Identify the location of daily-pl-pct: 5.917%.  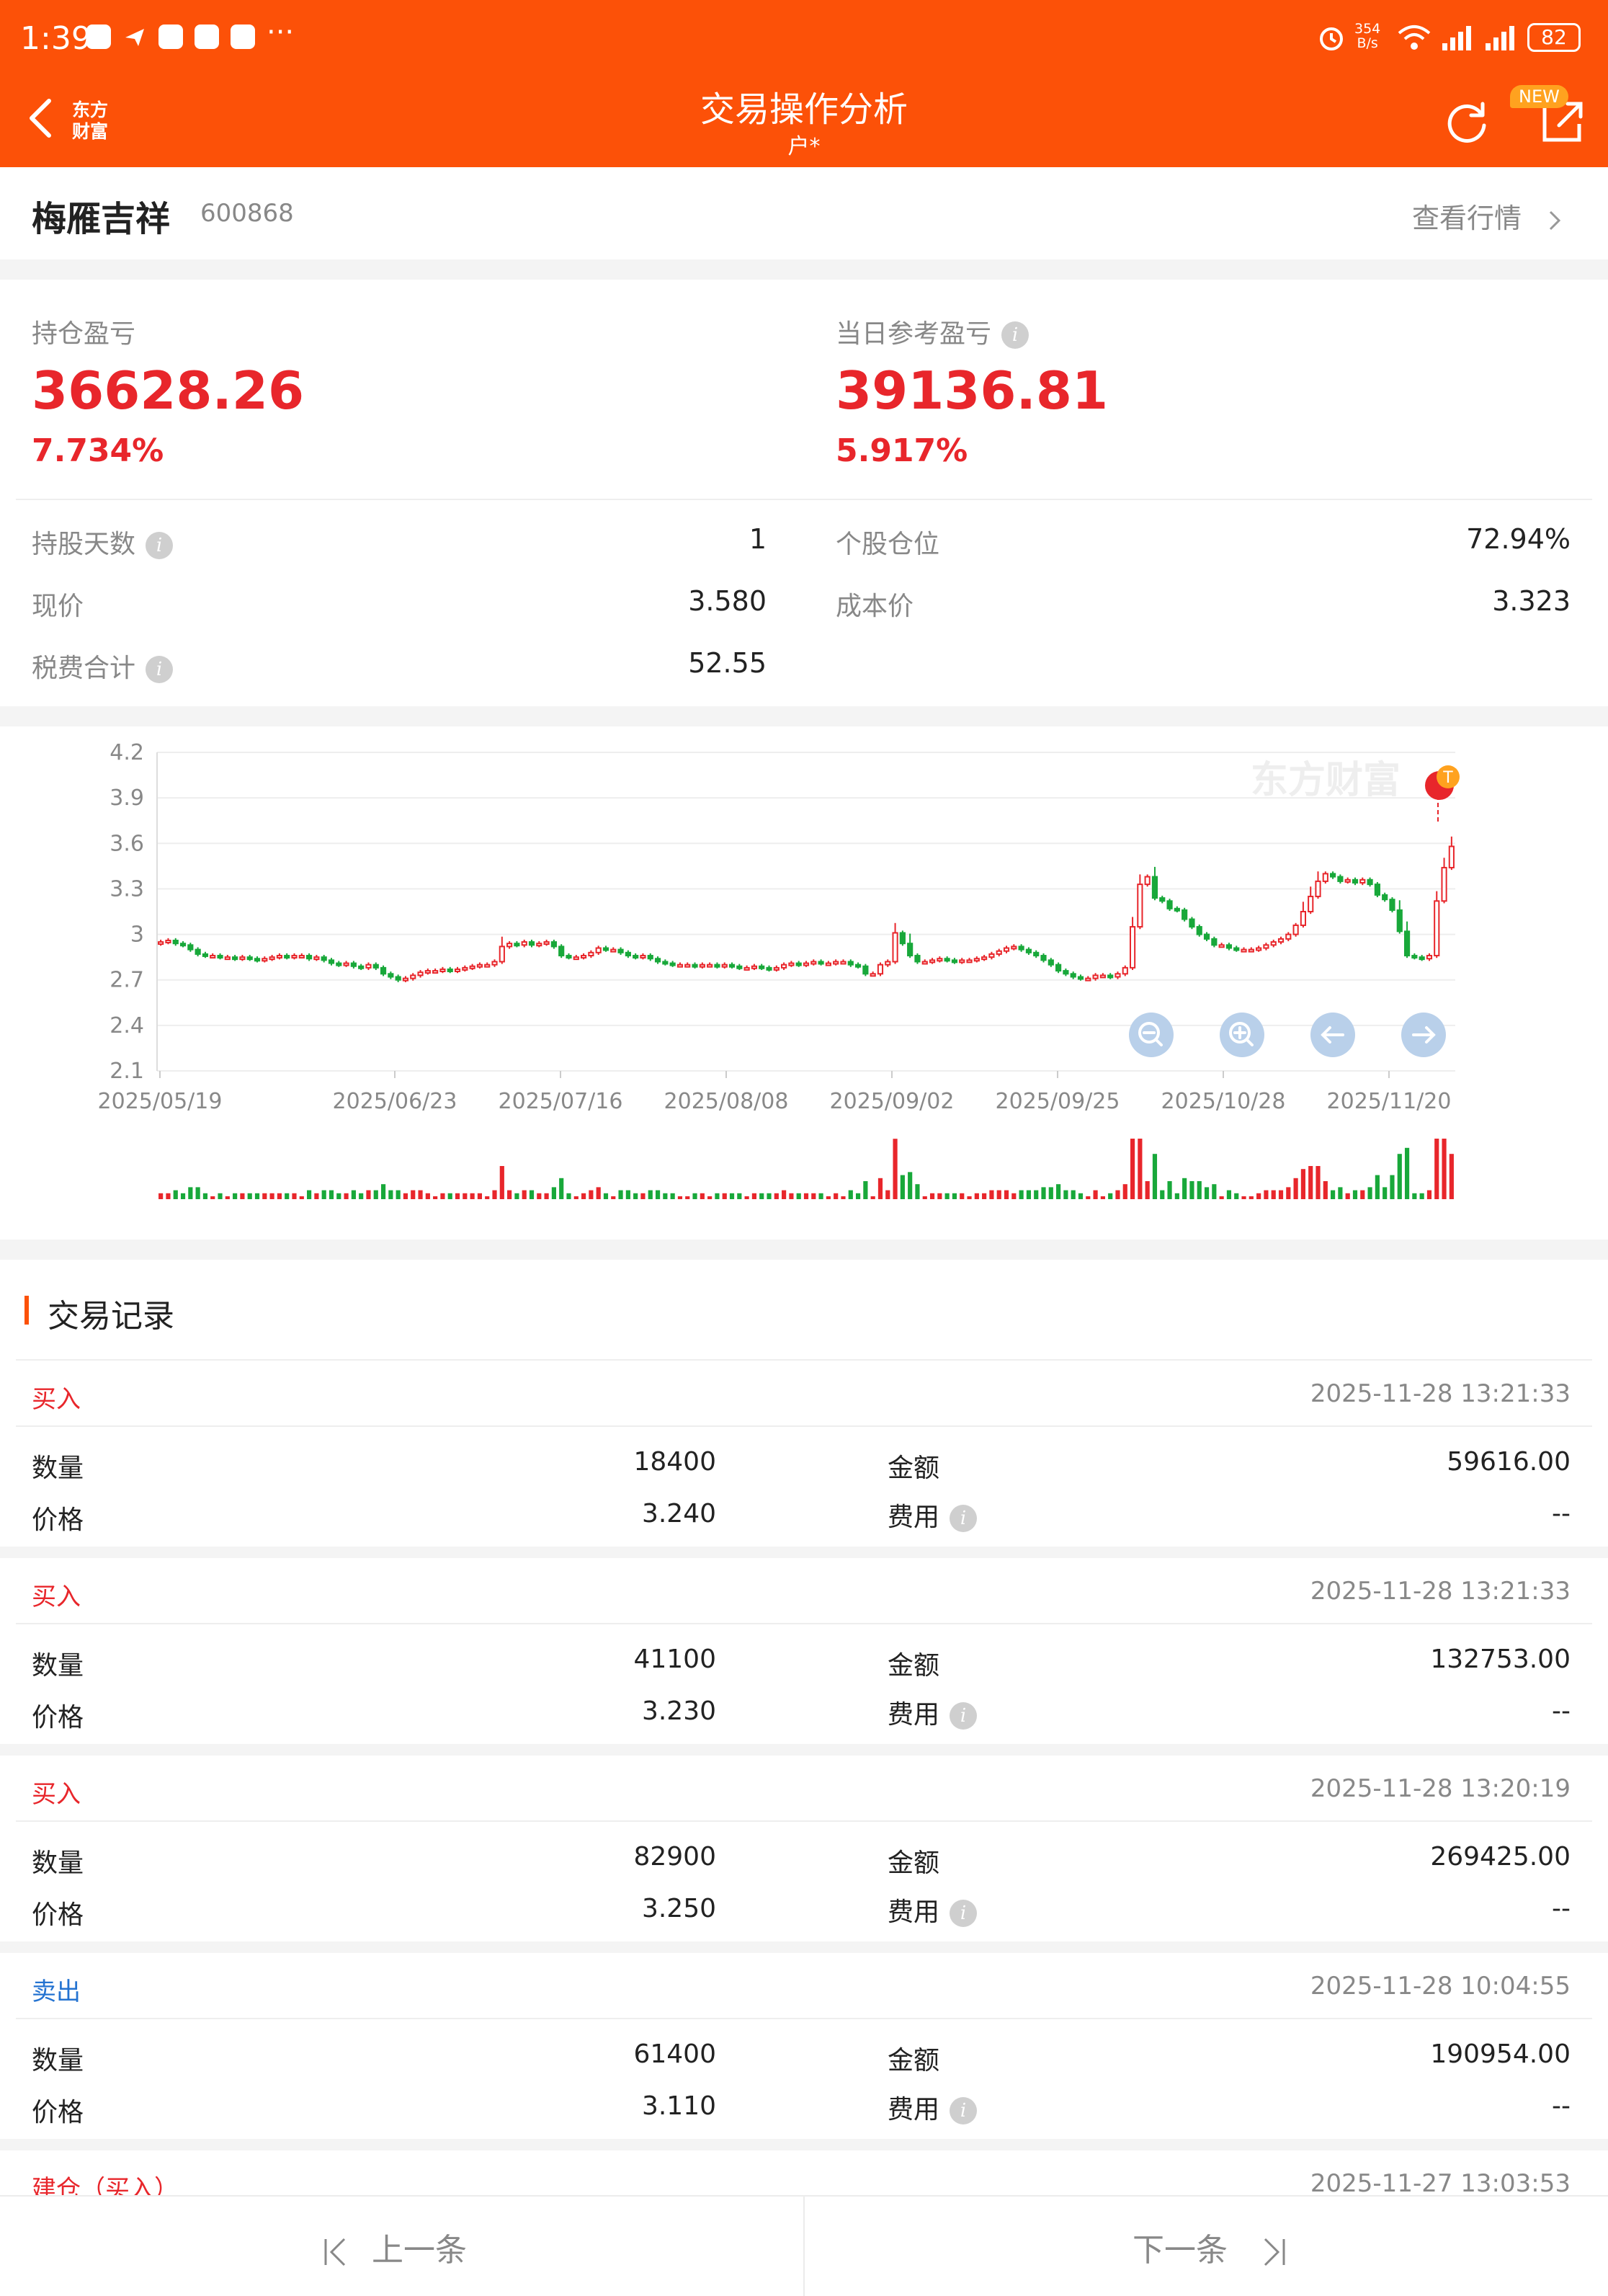
(902, 451).